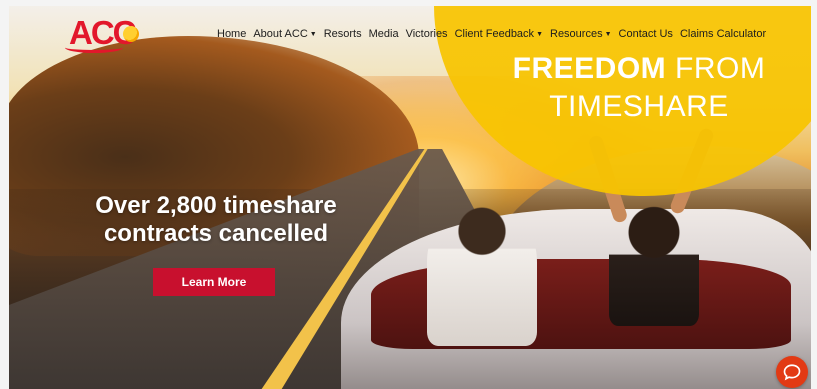  I want to click on nav-resorts: Resorts, so click(343, 34).